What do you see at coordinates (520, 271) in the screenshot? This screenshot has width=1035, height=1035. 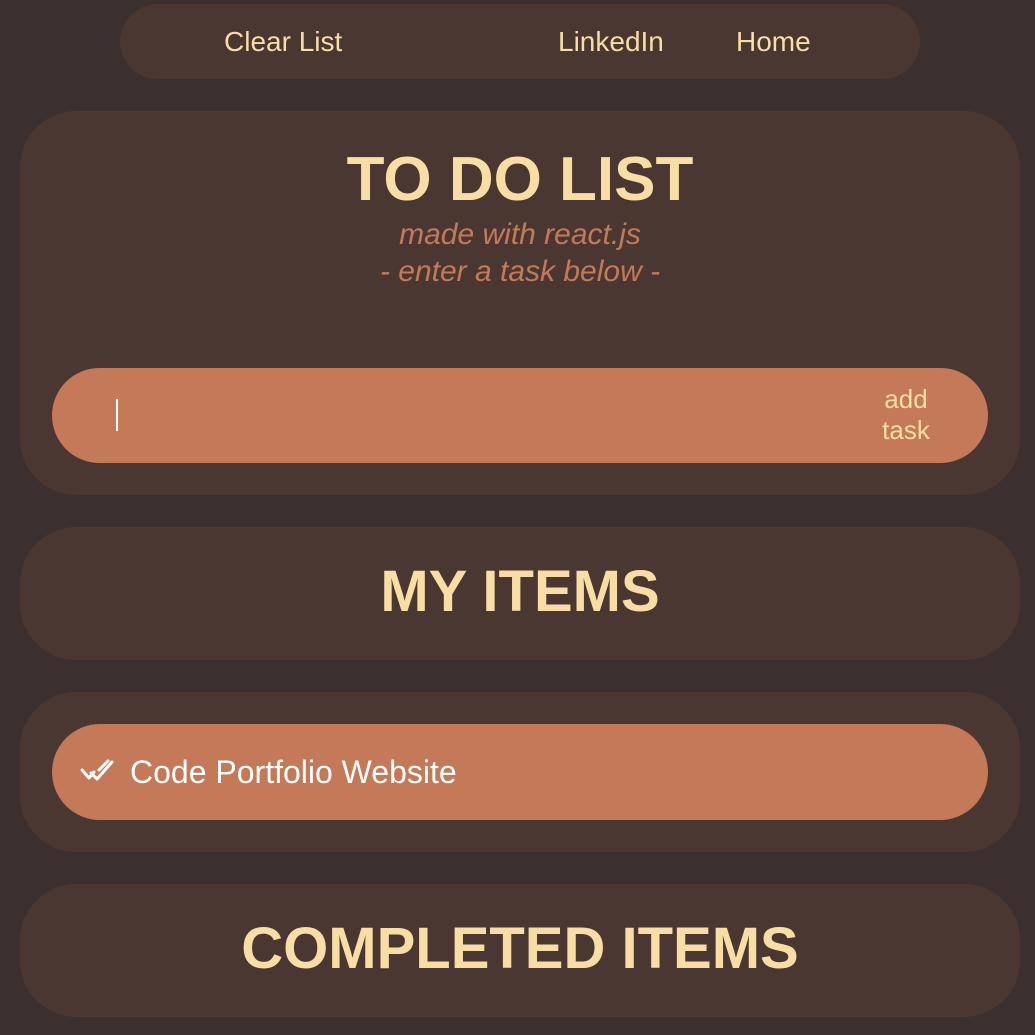 I see `page-instruction: - enter a task below -` at bounding box center [520, 271].